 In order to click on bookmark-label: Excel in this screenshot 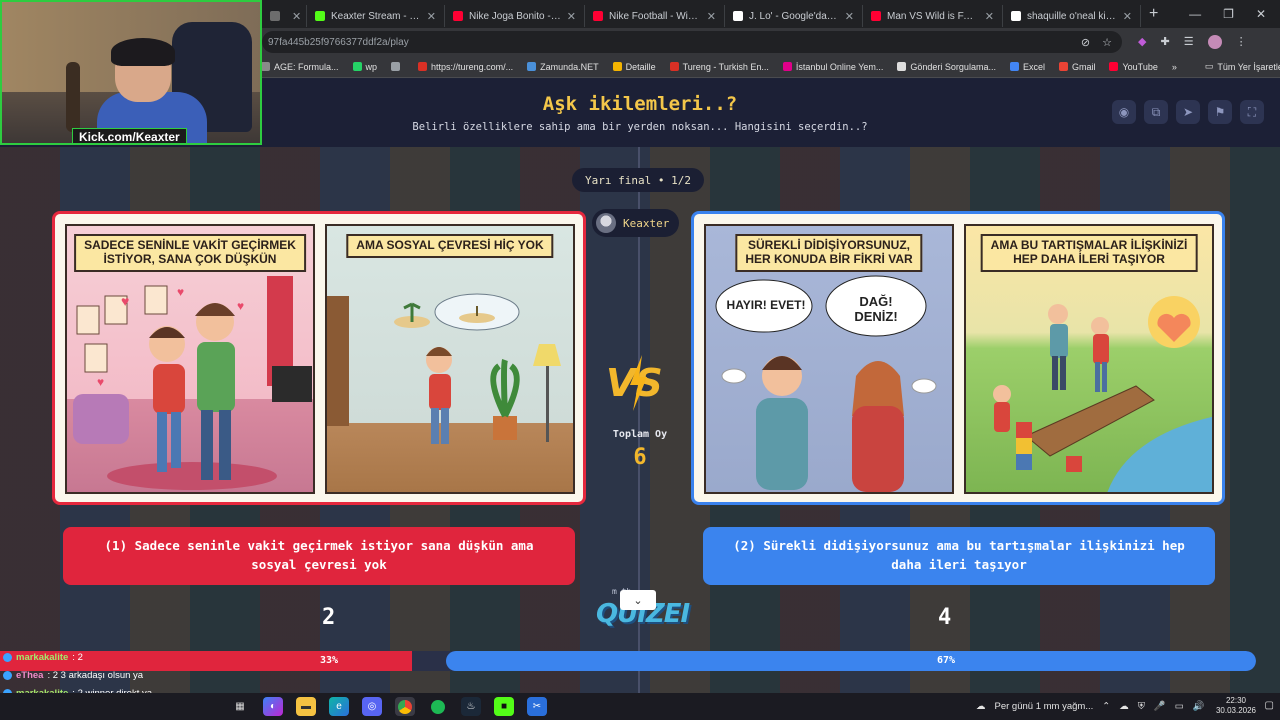, I will do `click(1033, 66)`.